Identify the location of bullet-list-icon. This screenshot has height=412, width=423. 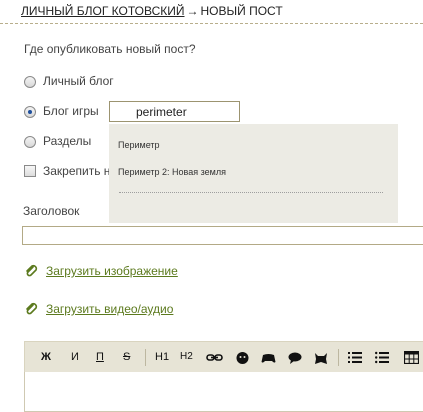
(382, 357).